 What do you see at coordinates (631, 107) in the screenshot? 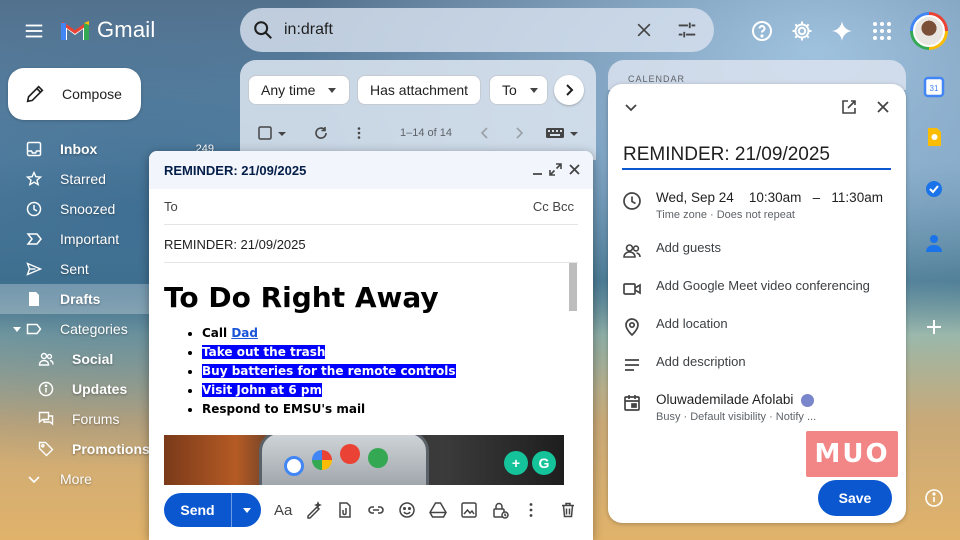
I see `collapse-chevron-icon` at bounding box center [631, 107].